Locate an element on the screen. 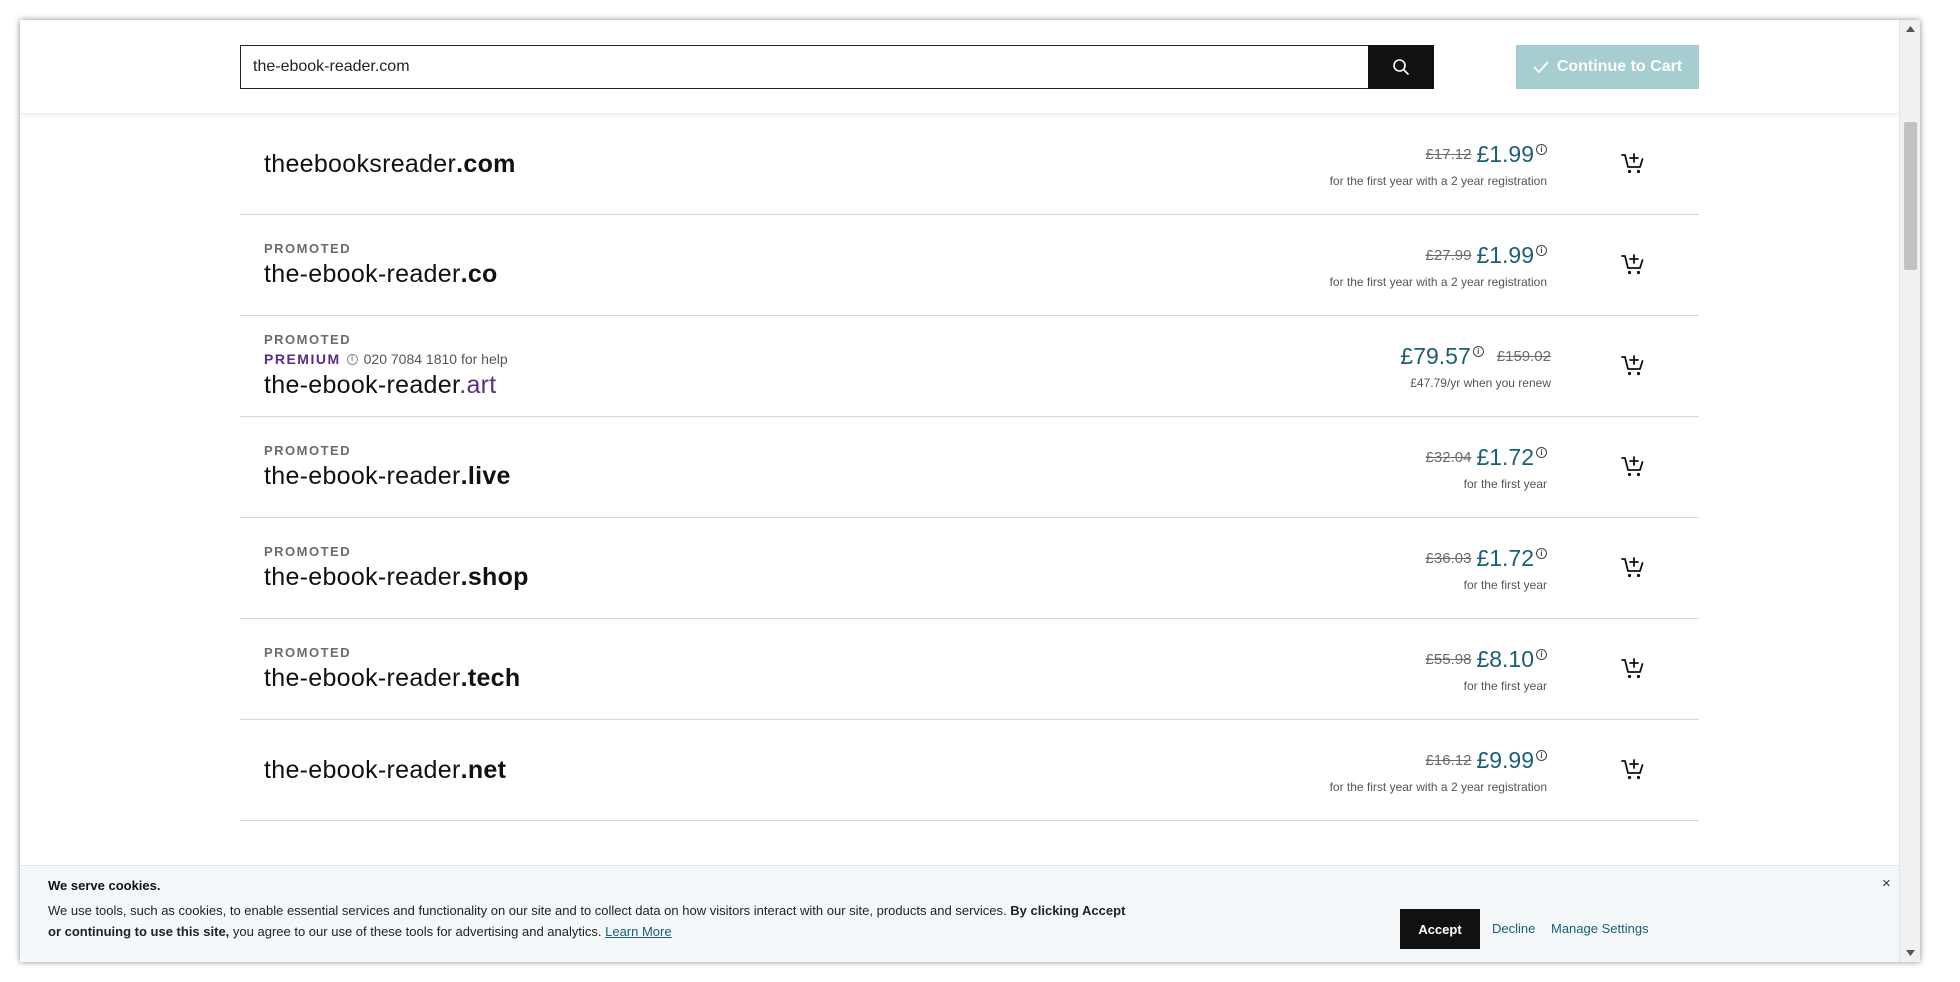 The image size is (1960, 982). price-block: £32.04 £1.72 i for the first year is located at coordinates (1486, 467).